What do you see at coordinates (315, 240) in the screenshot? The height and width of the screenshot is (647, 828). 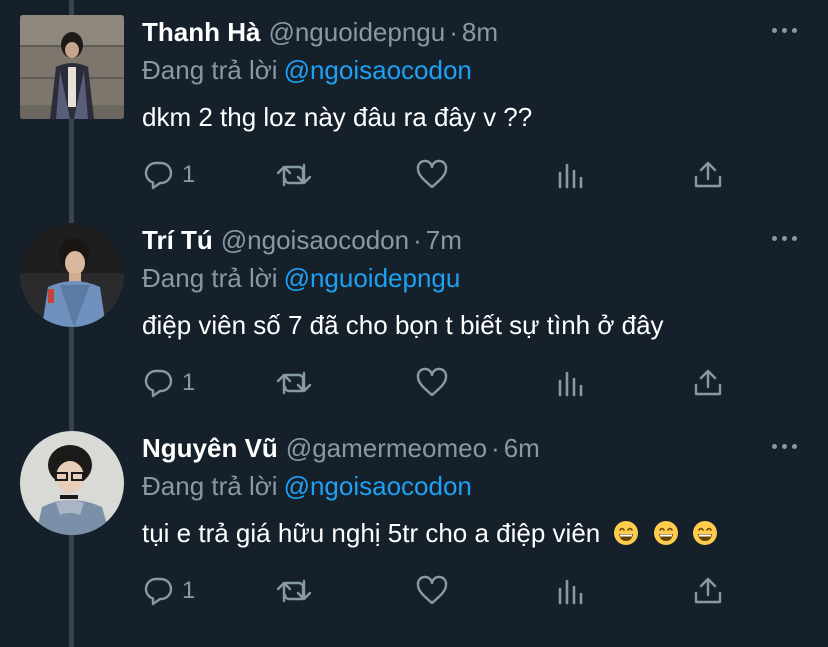 I see `user-handle: @ngoisaocodon` at bounding box center [315, 240].